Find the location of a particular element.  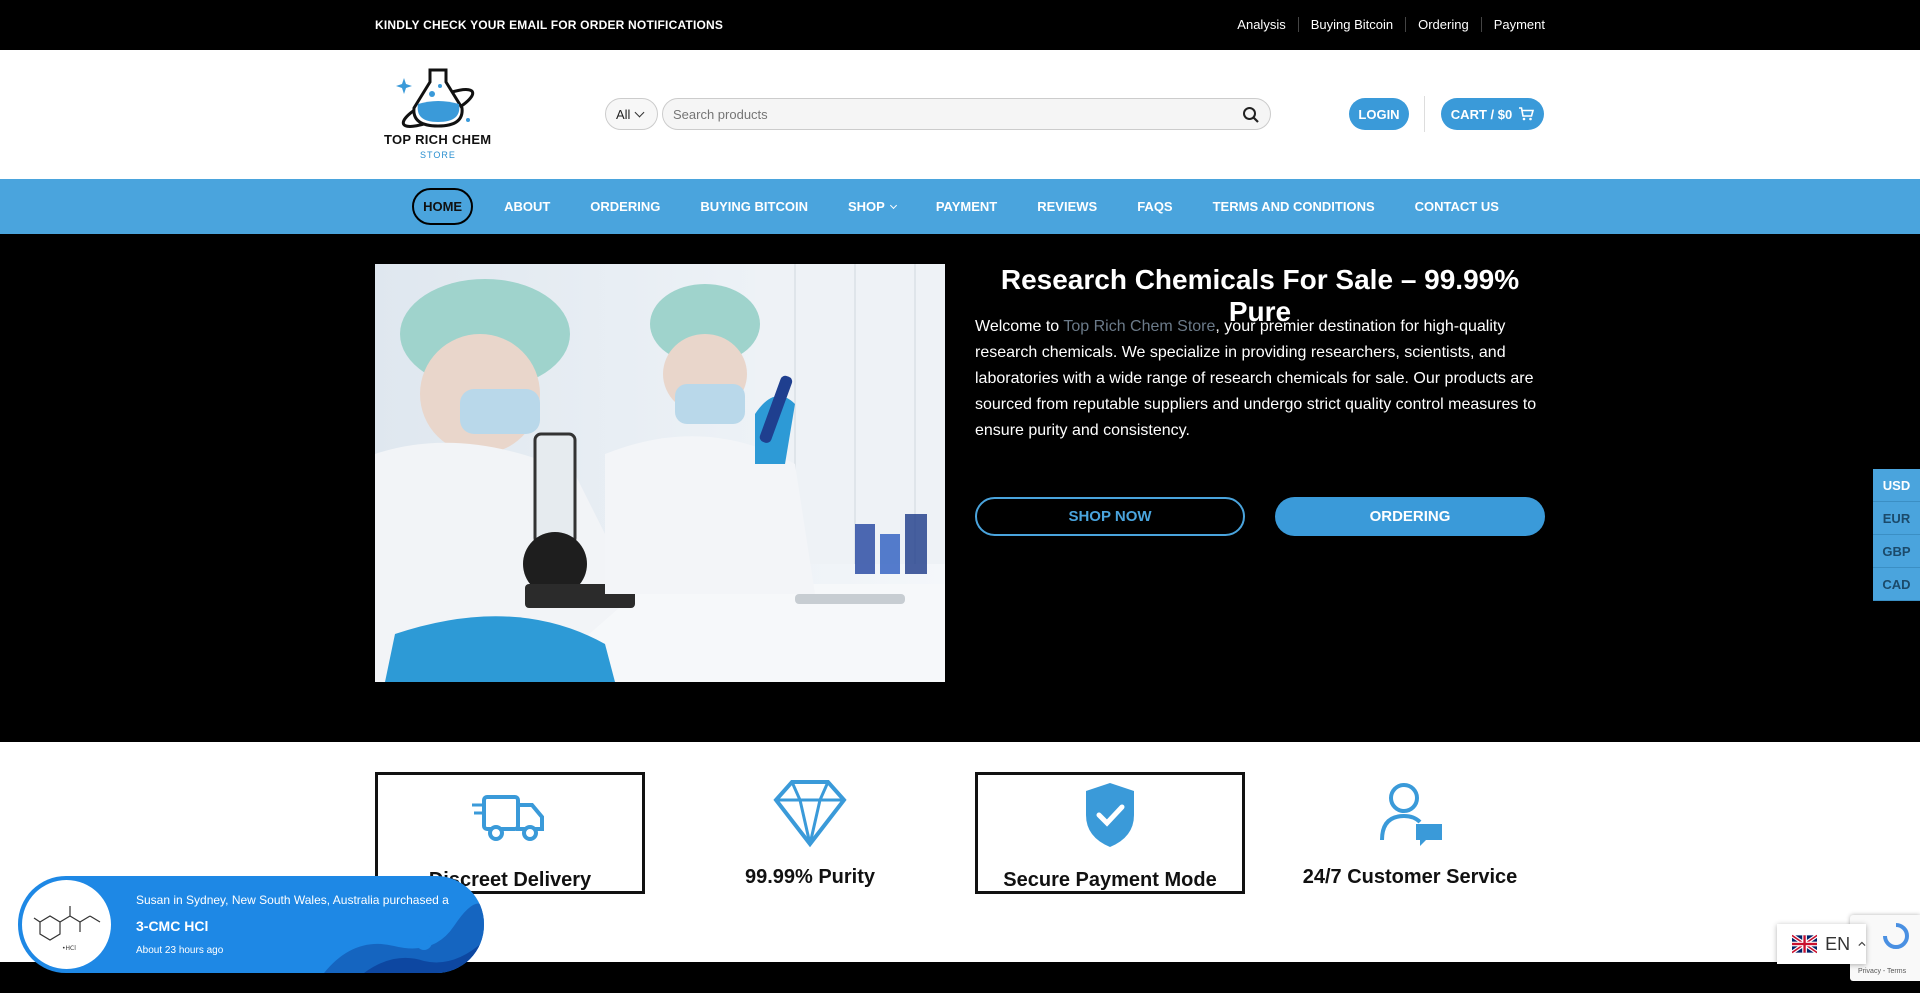

site-header: TOP RICH CHEM STORE All LOGIN CART / $0 is located at coordinates (960, 114).